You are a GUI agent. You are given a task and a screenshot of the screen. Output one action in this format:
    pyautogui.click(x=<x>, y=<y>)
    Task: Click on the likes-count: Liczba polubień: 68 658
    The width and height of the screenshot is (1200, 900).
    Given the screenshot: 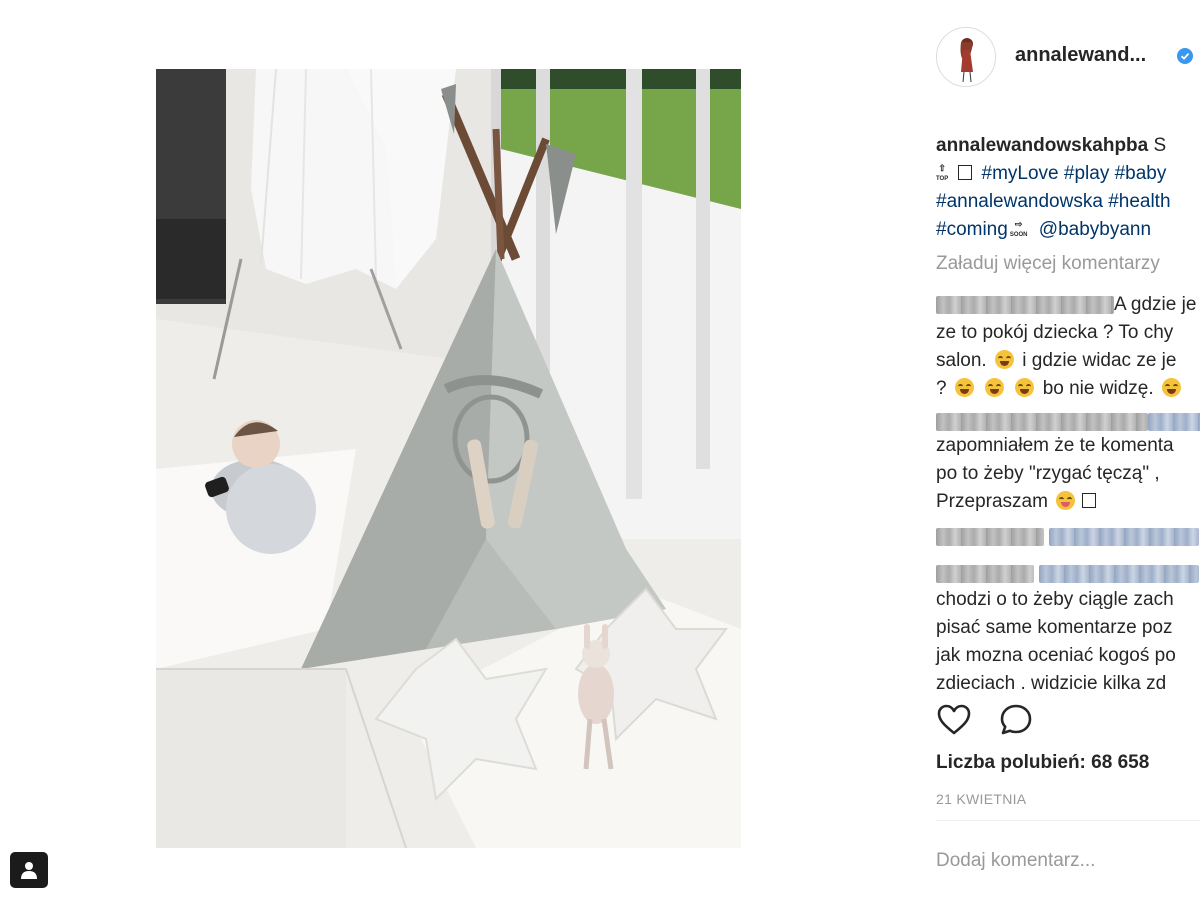 What is the action you would take?
    pyautogui.click(x=1042, y=763)
    